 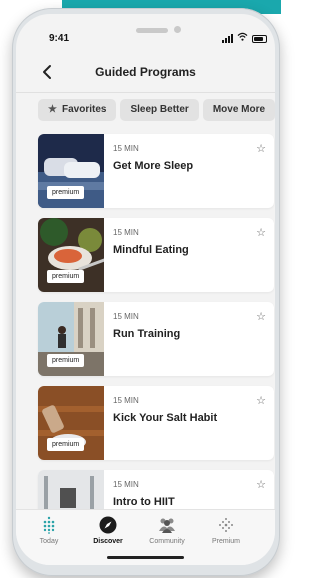 I want to click on nav-bar: Guided Programs, so click(x=145, y=74).